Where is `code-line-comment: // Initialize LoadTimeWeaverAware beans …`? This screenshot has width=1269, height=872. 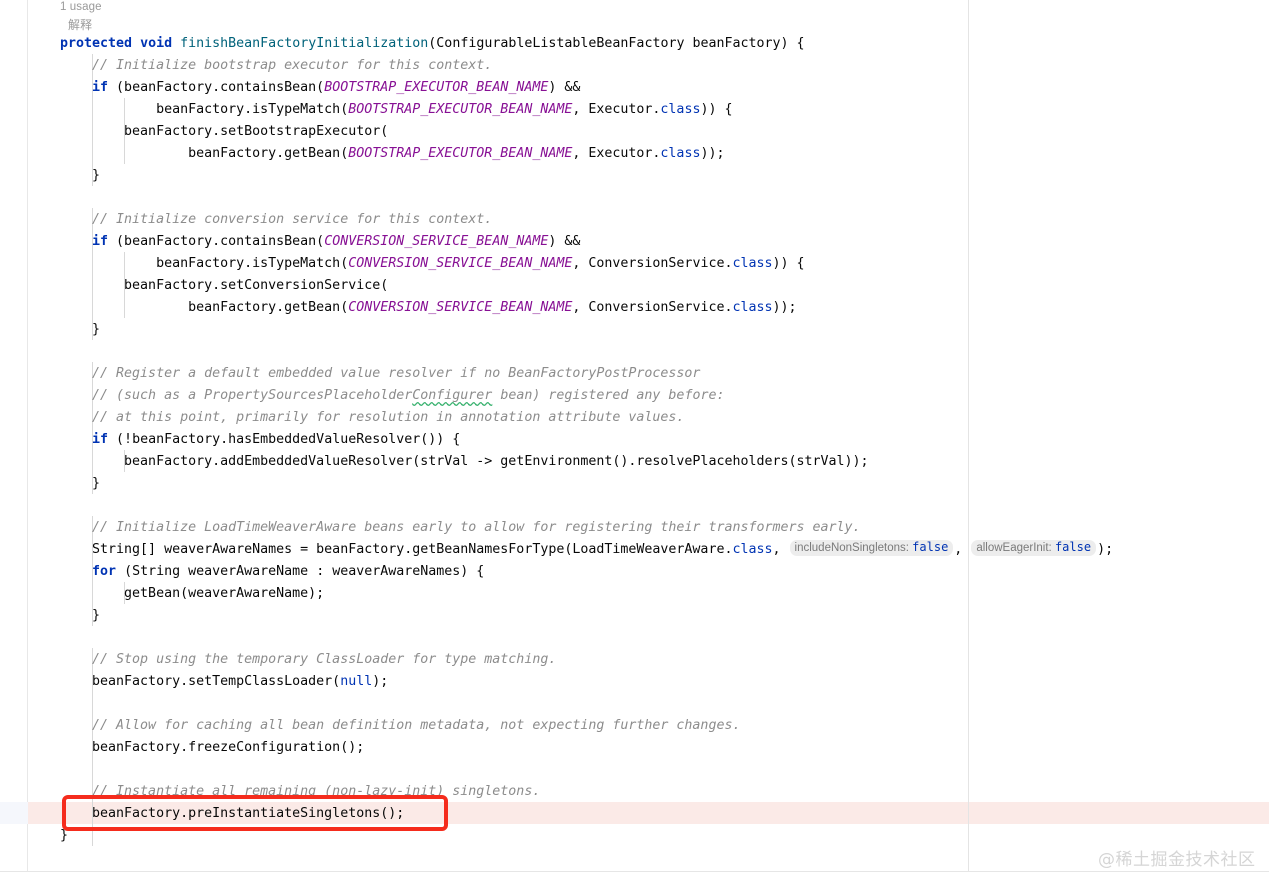
code-line-comment: // Initialize LoadTimeWeaverAware beans … is located at coordinates (460, 528).